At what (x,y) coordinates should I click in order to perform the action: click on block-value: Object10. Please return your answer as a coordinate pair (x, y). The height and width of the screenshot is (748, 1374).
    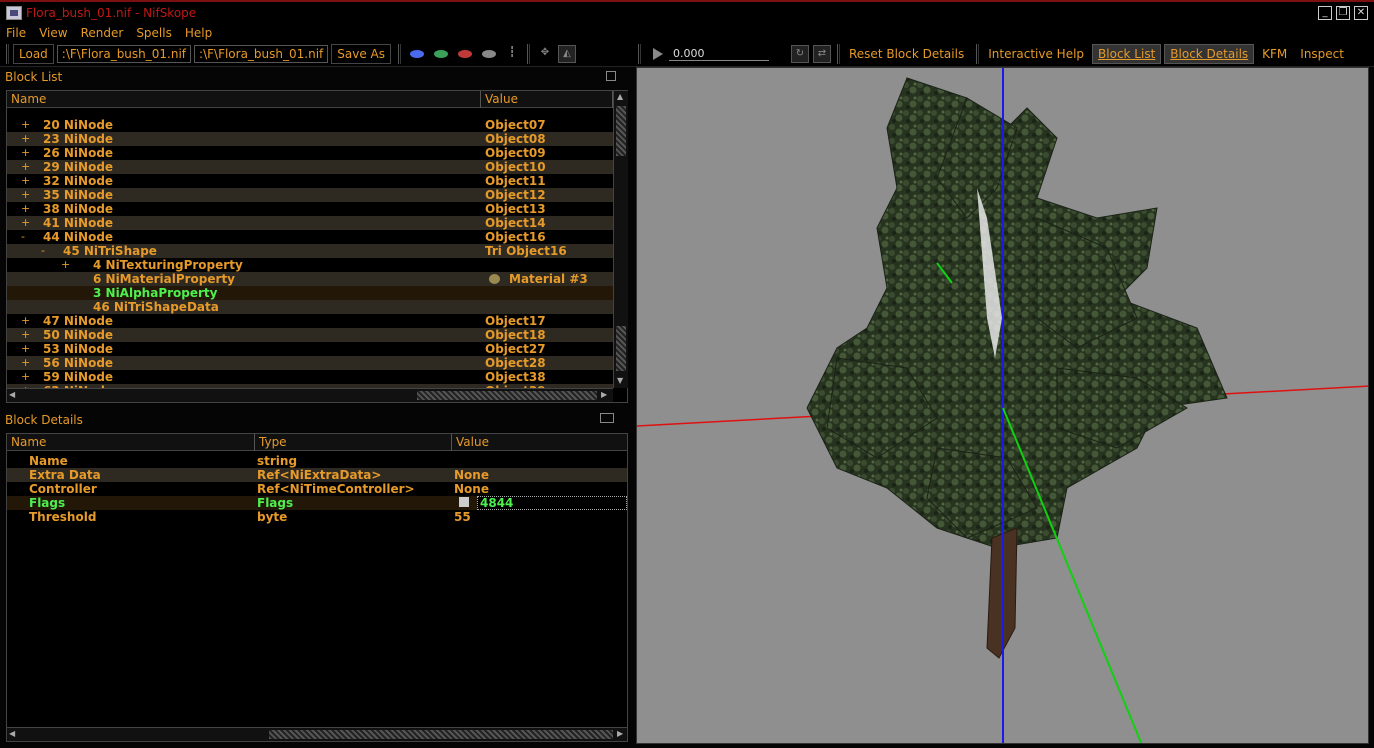
    Looking at the image, I should click on (515, 167).